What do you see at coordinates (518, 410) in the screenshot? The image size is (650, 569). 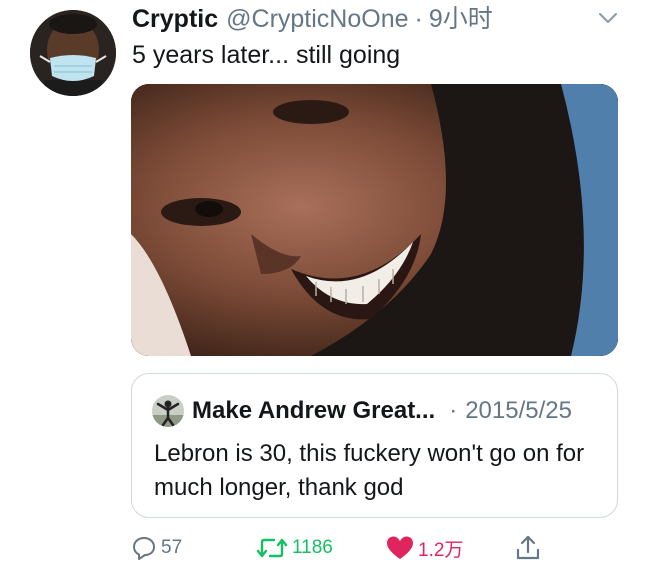 I see `quoted-tweet-date: 2015/5/25` at bounding box center [518, 410].